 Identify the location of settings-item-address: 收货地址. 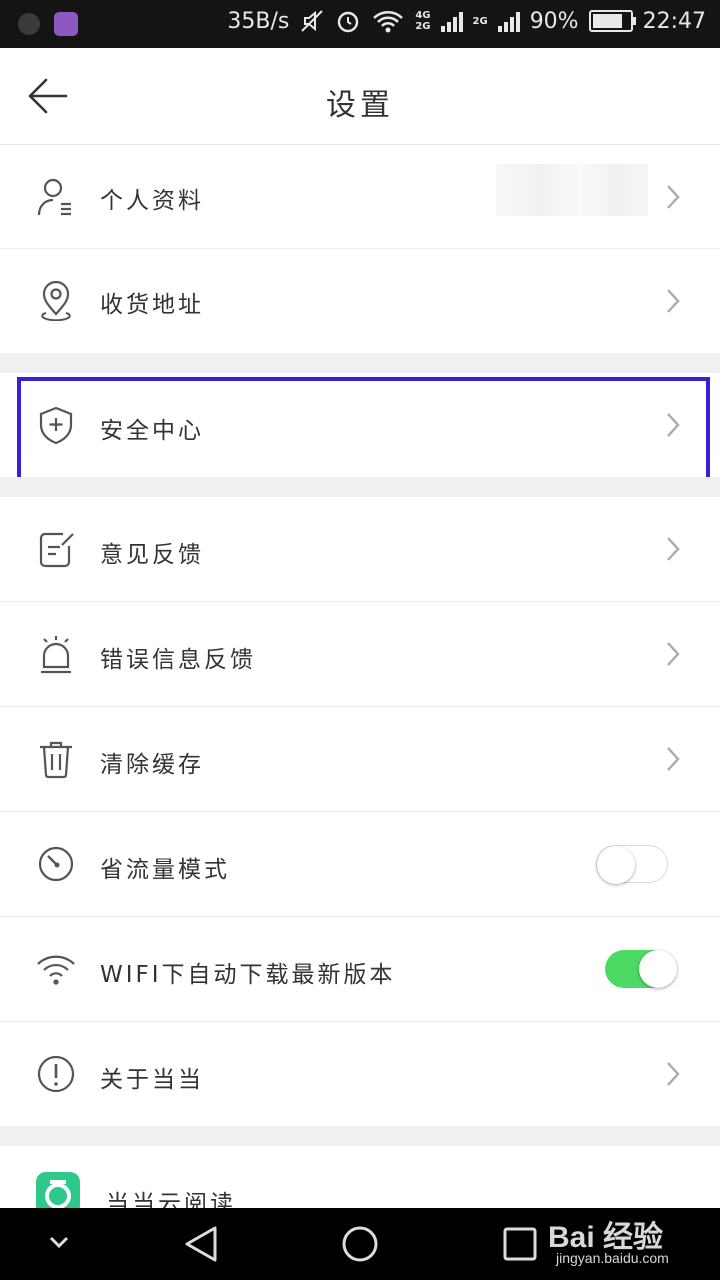
(360, 301).